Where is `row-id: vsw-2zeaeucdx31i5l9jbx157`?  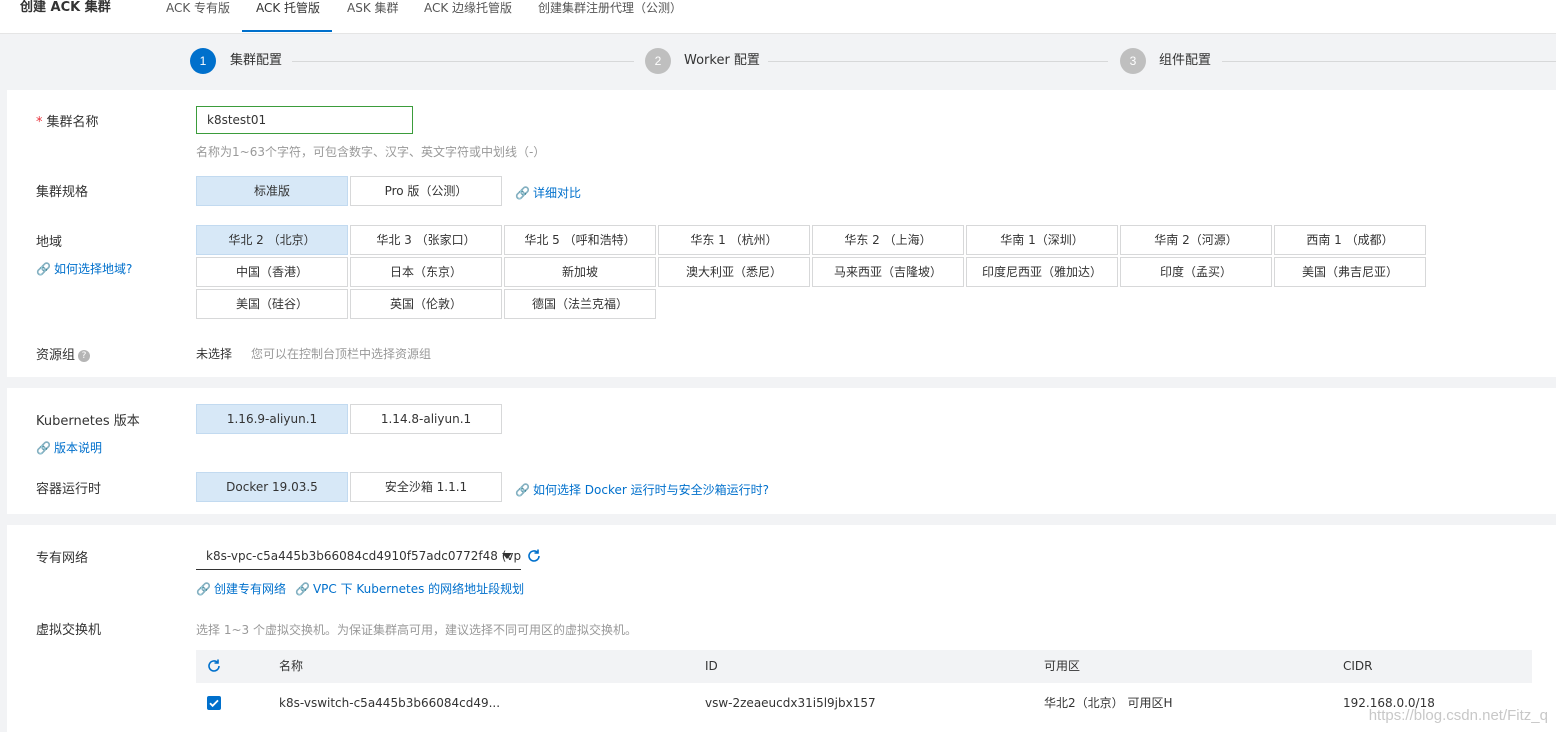
row-id: vsw-2zeaeucdx31i5l9jbx157 is located at coordinates (790, 703).